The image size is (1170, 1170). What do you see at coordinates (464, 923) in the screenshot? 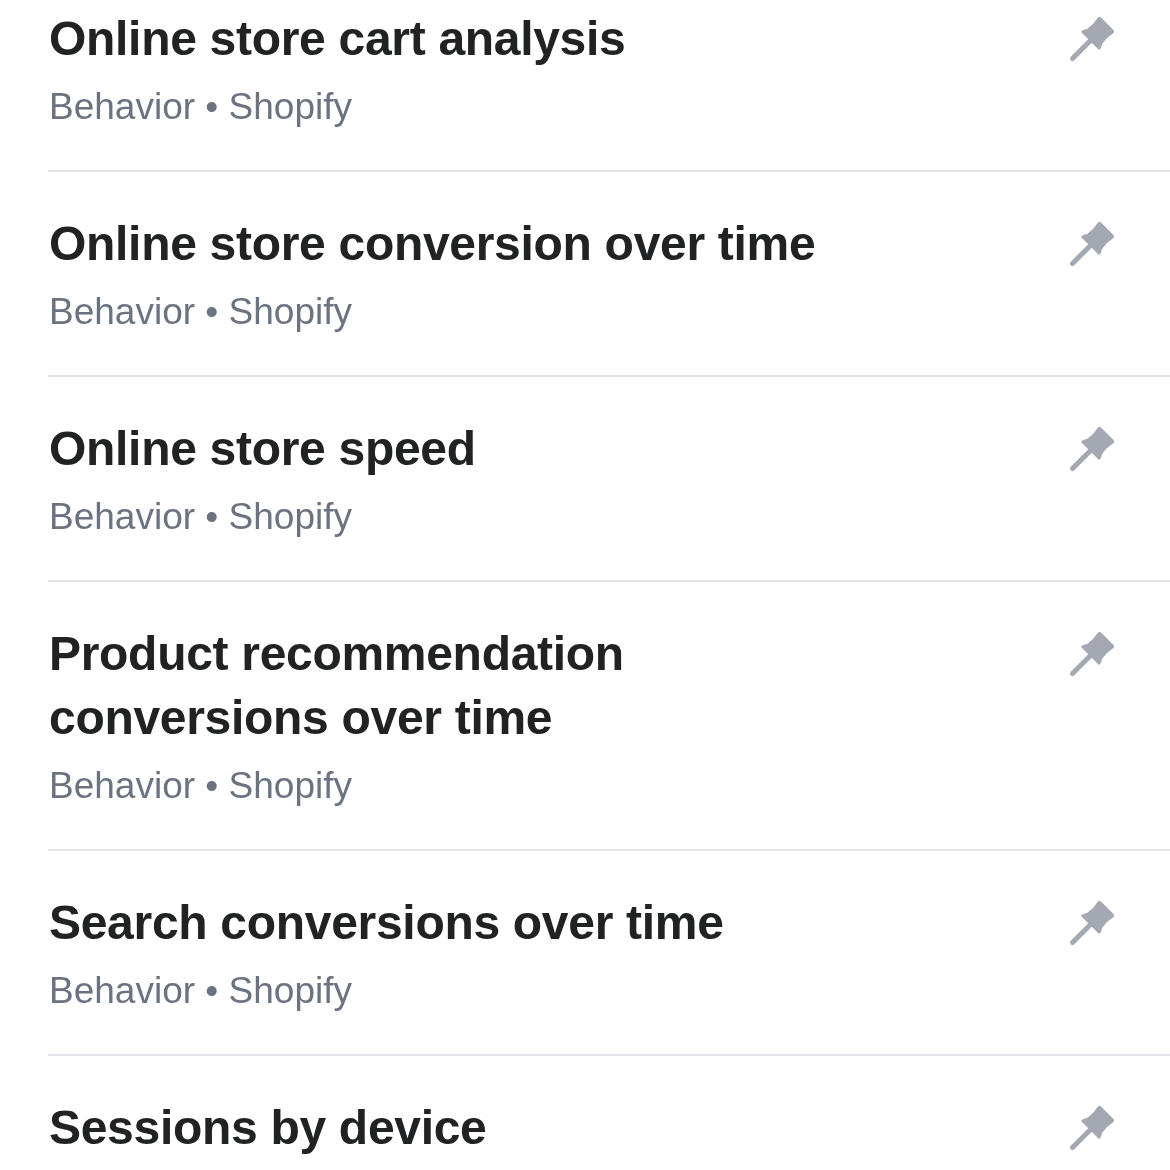
I see `report-title: Search conversions over time` at bounding box center [464, 923].